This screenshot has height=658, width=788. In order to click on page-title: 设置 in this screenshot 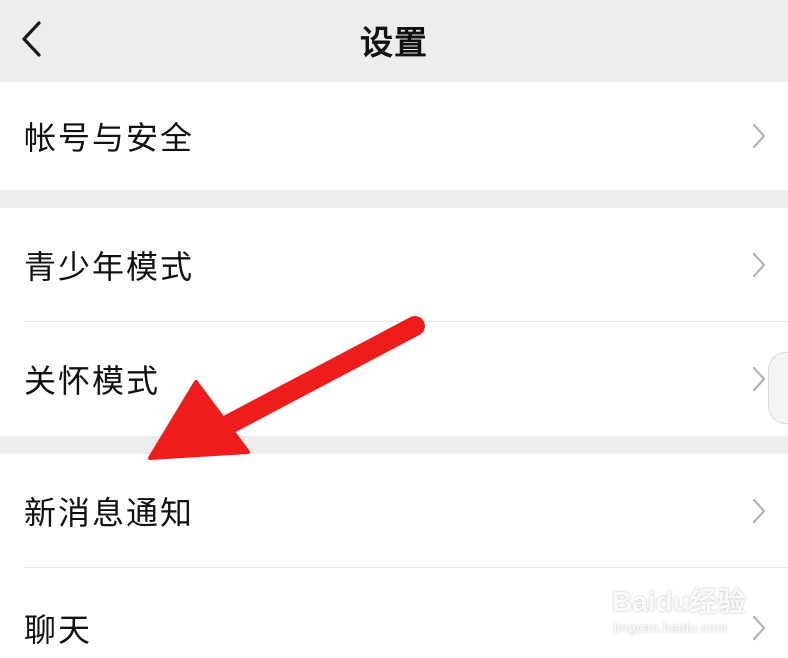, I will do `click(394, 42)`.